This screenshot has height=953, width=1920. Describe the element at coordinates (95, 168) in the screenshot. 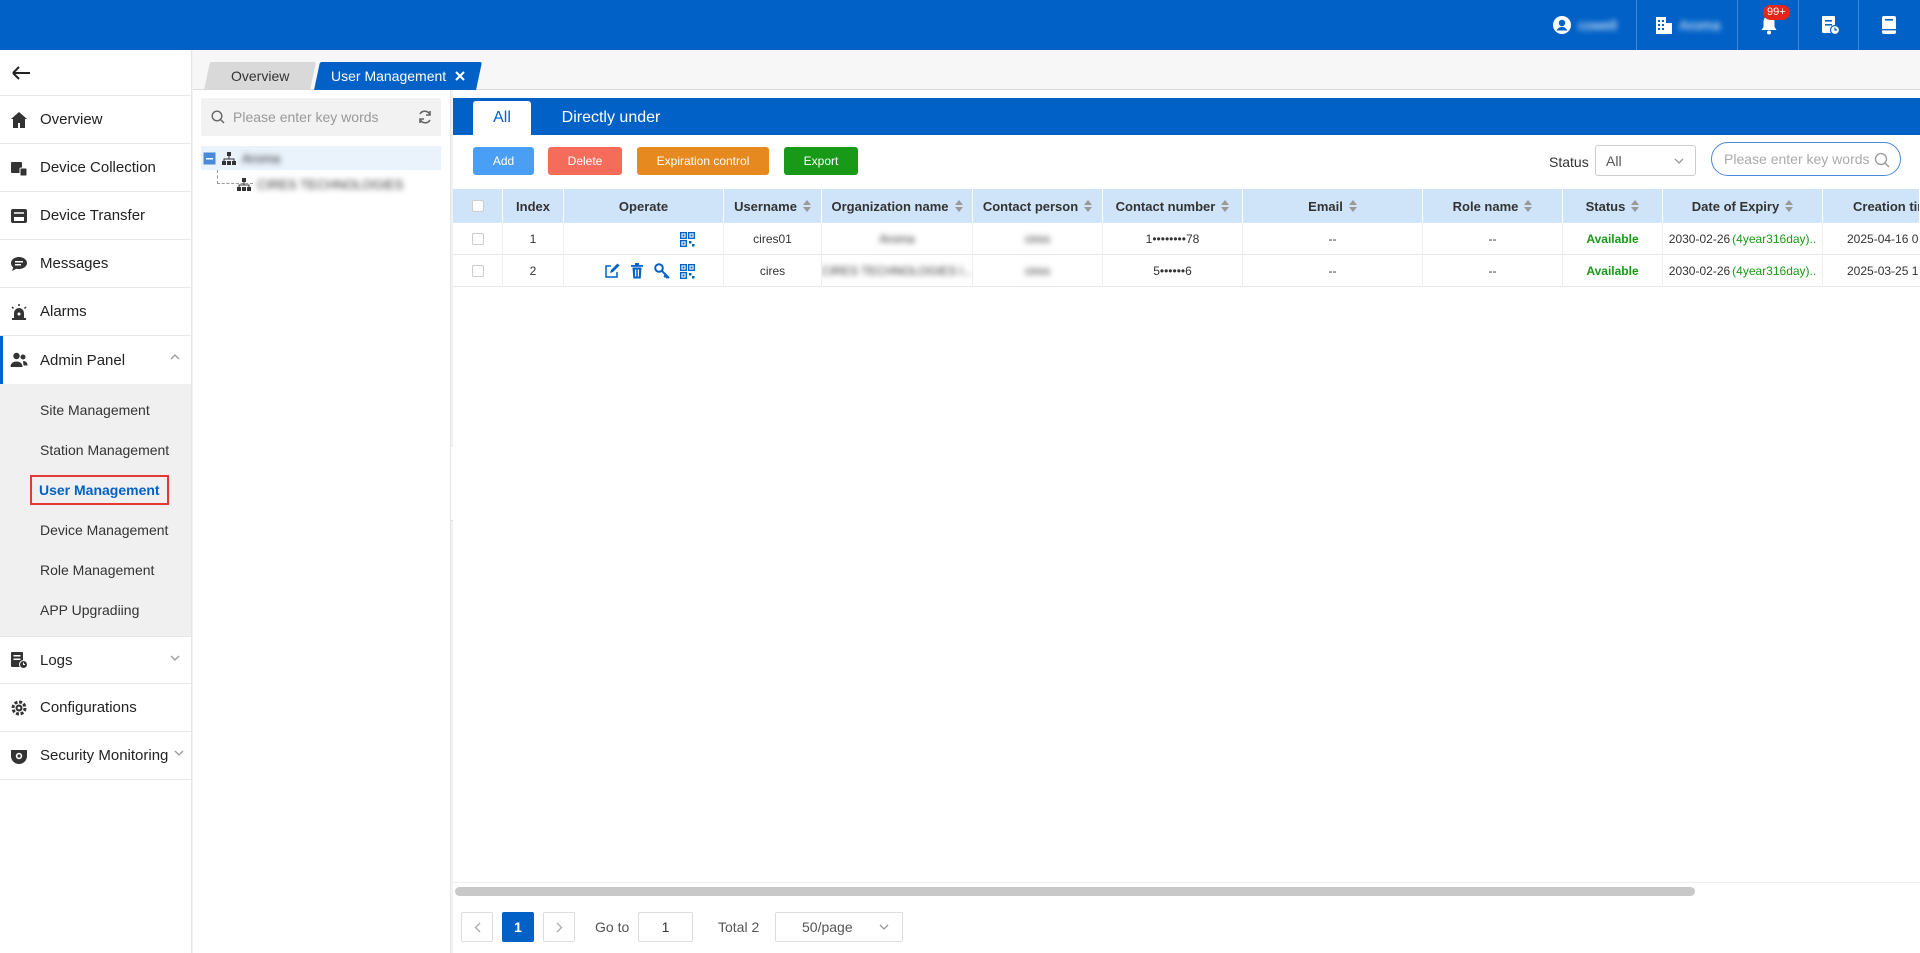

I see `sidebar-item-device-collection: Device Collection` at that location.